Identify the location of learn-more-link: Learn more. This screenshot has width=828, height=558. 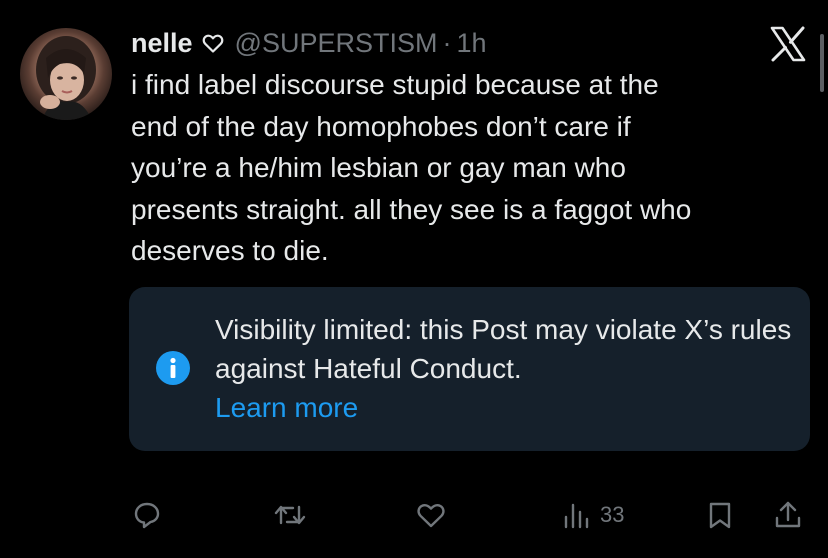
(505, 407).